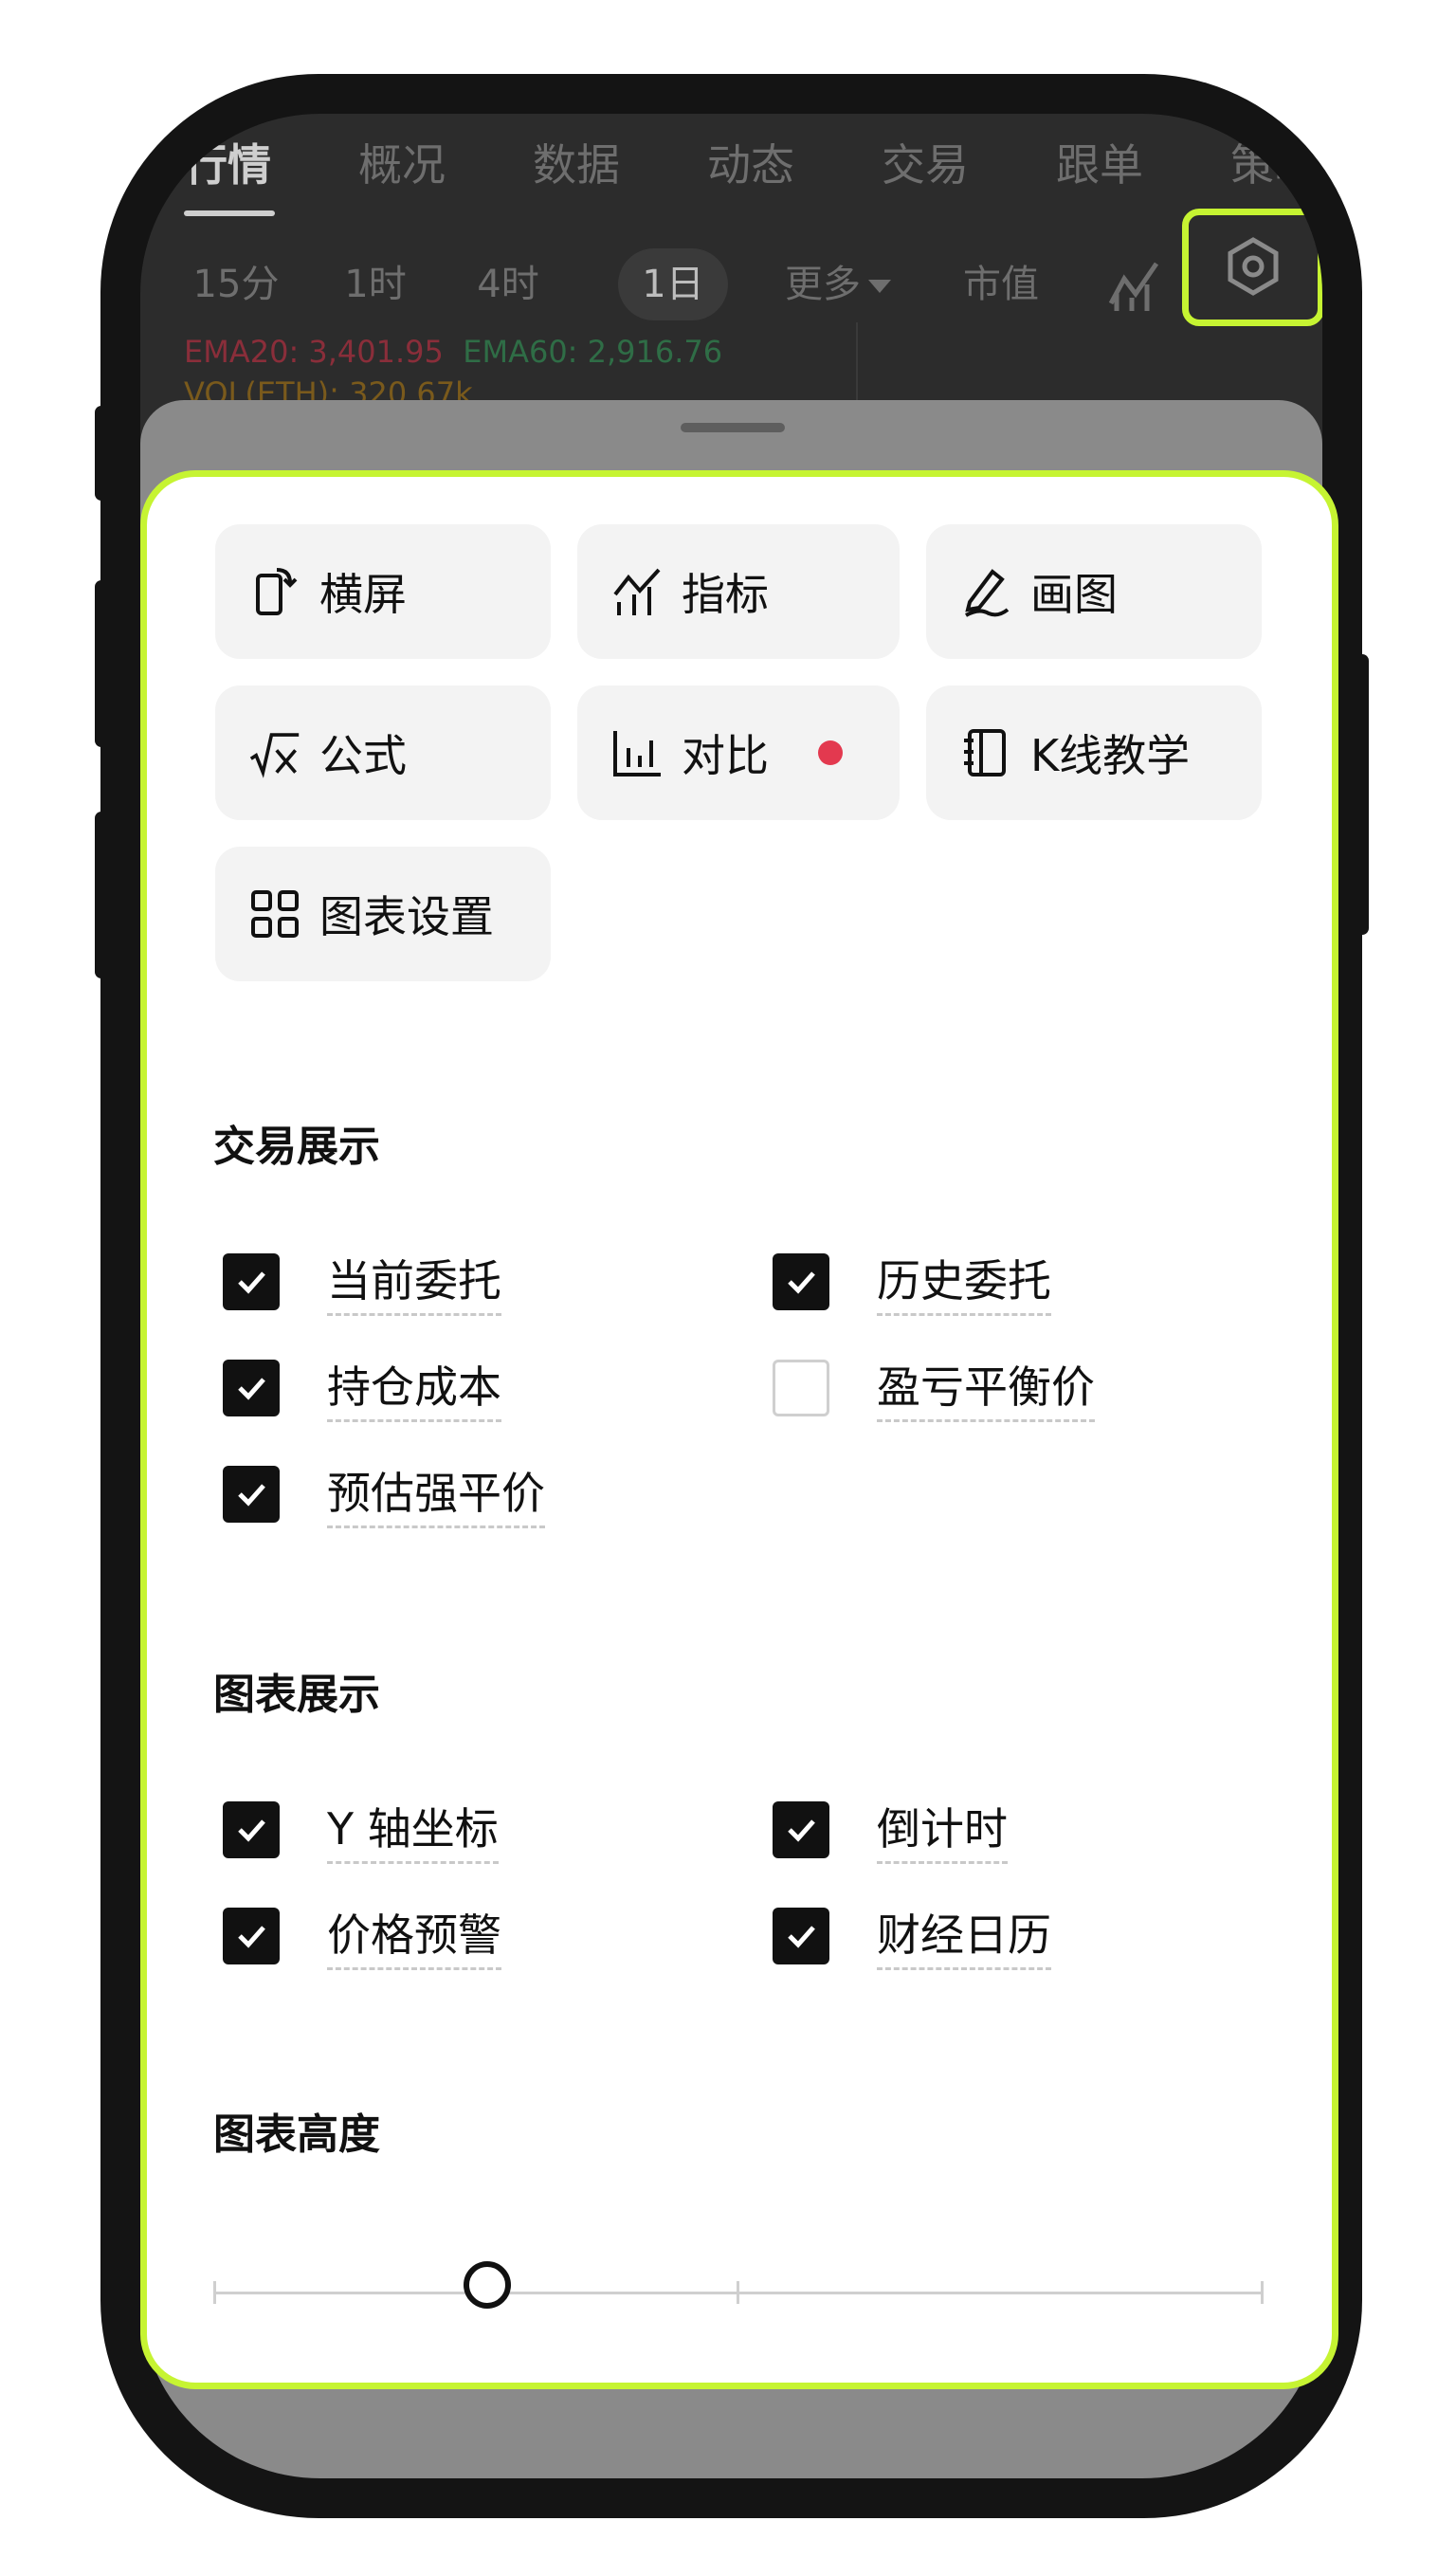 The width and height of the screenshot is (1456, 2576). I want to click on draw-label: 画图, so click(1074, 594).